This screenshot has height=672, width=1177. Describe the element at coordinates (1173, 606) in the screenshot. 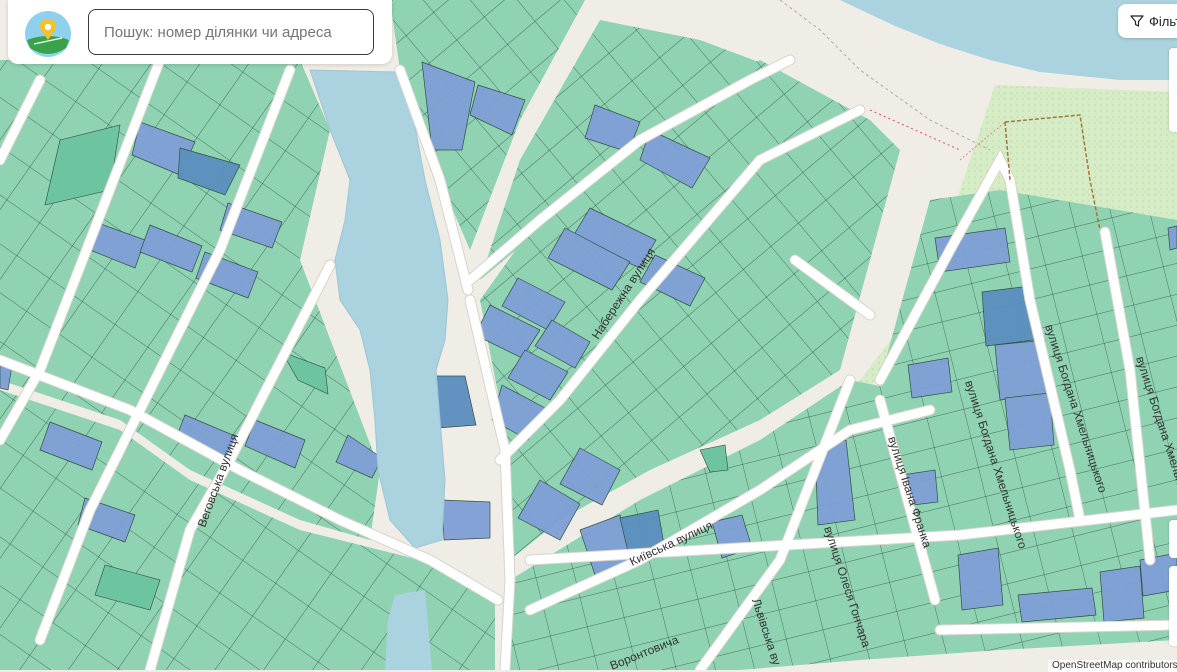

I see `map-control-bottom` at that location.